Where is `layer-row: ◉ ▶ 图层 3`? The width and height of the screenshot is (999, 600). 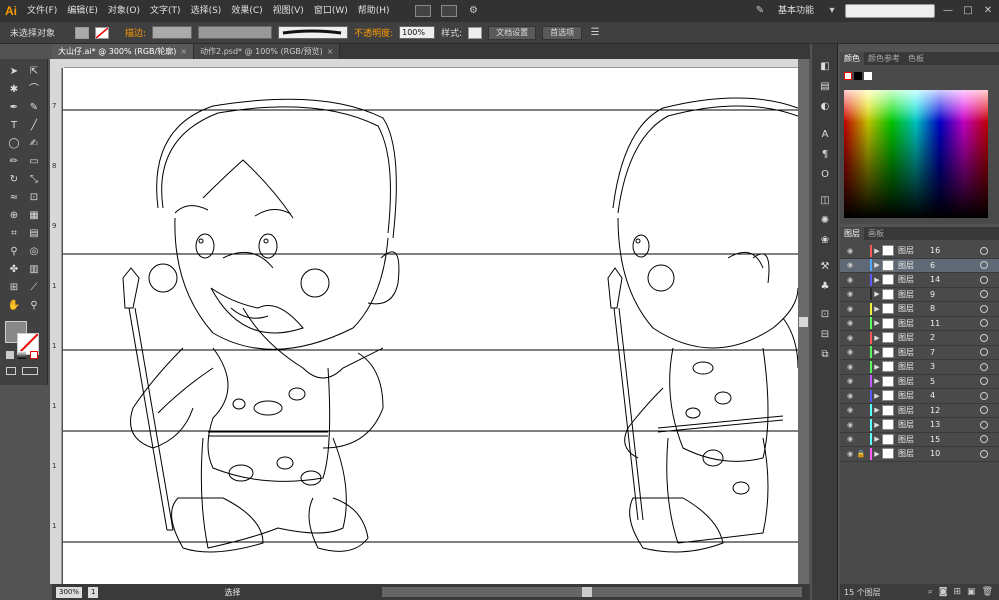
layer-row: ◉ ▶ 图层 3 is located at coordinates (919, 367).